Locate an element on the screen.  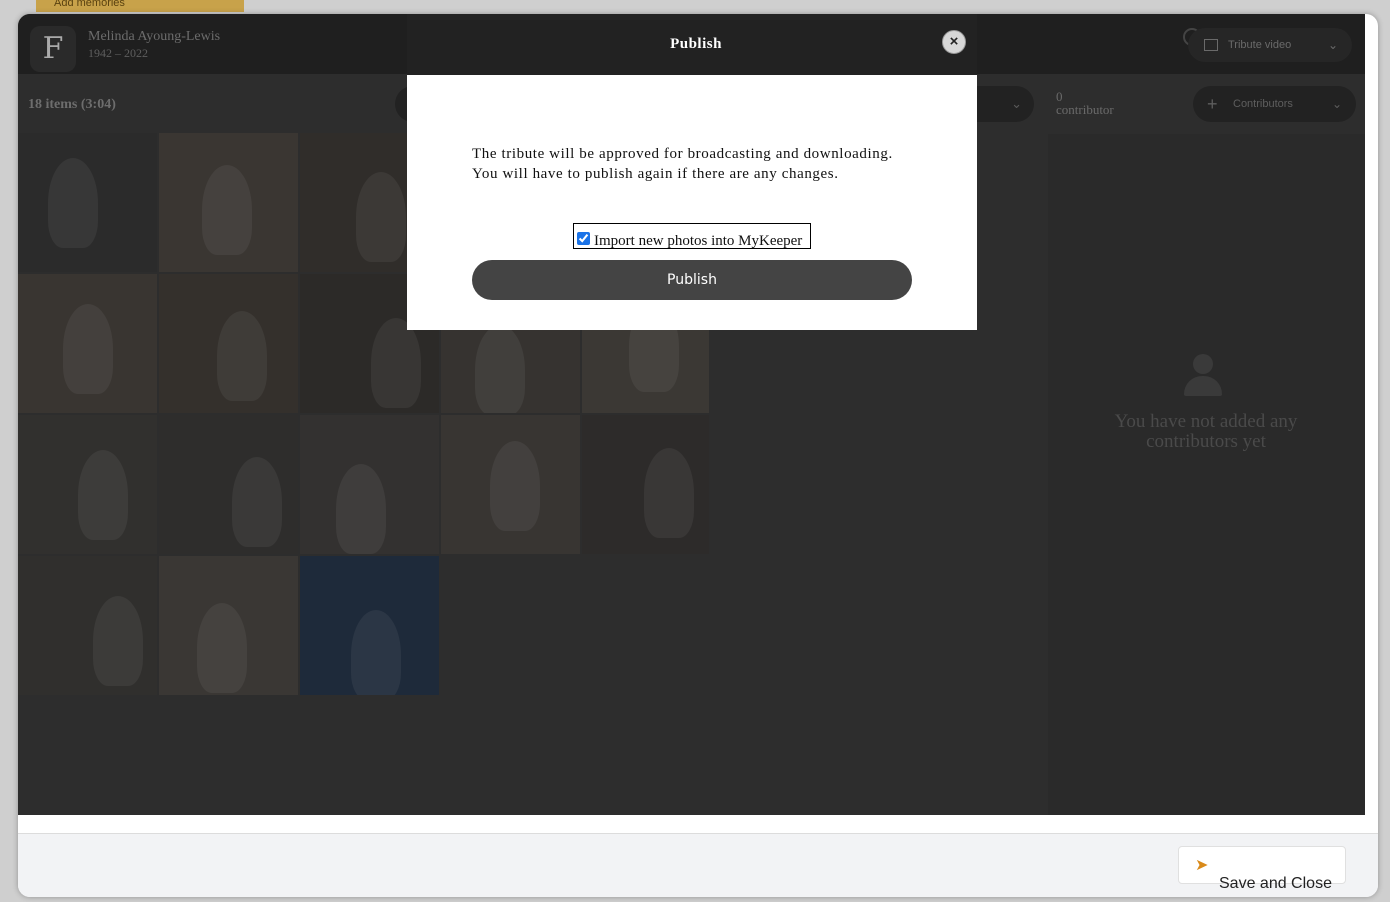
tribute-dates: 1942 – 2022 is located at coordinates (118, 53).